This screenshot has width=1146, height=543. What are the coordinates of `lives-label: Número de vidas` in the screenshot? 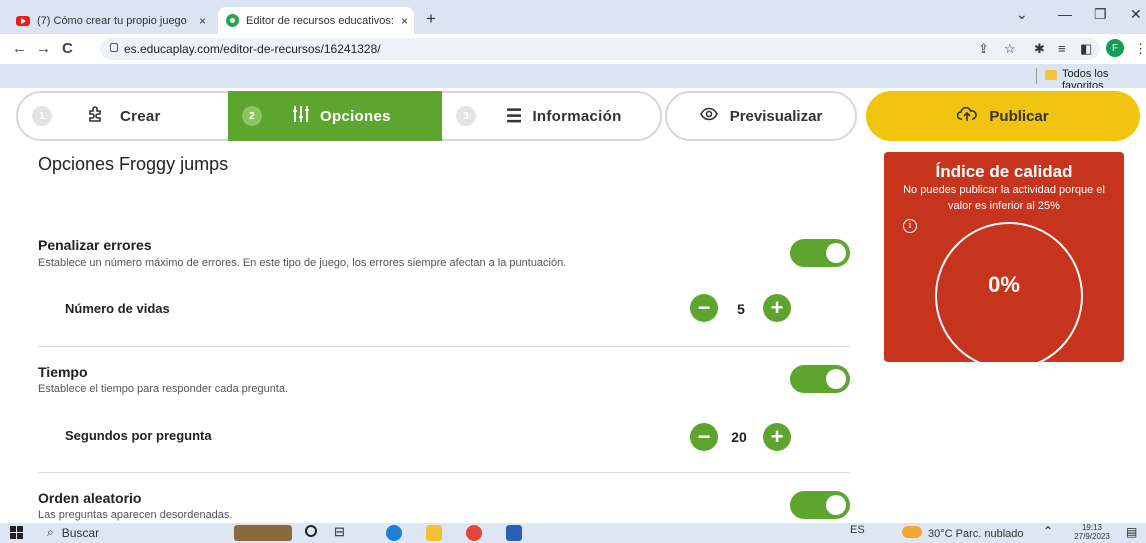 It's located at (117, 308).